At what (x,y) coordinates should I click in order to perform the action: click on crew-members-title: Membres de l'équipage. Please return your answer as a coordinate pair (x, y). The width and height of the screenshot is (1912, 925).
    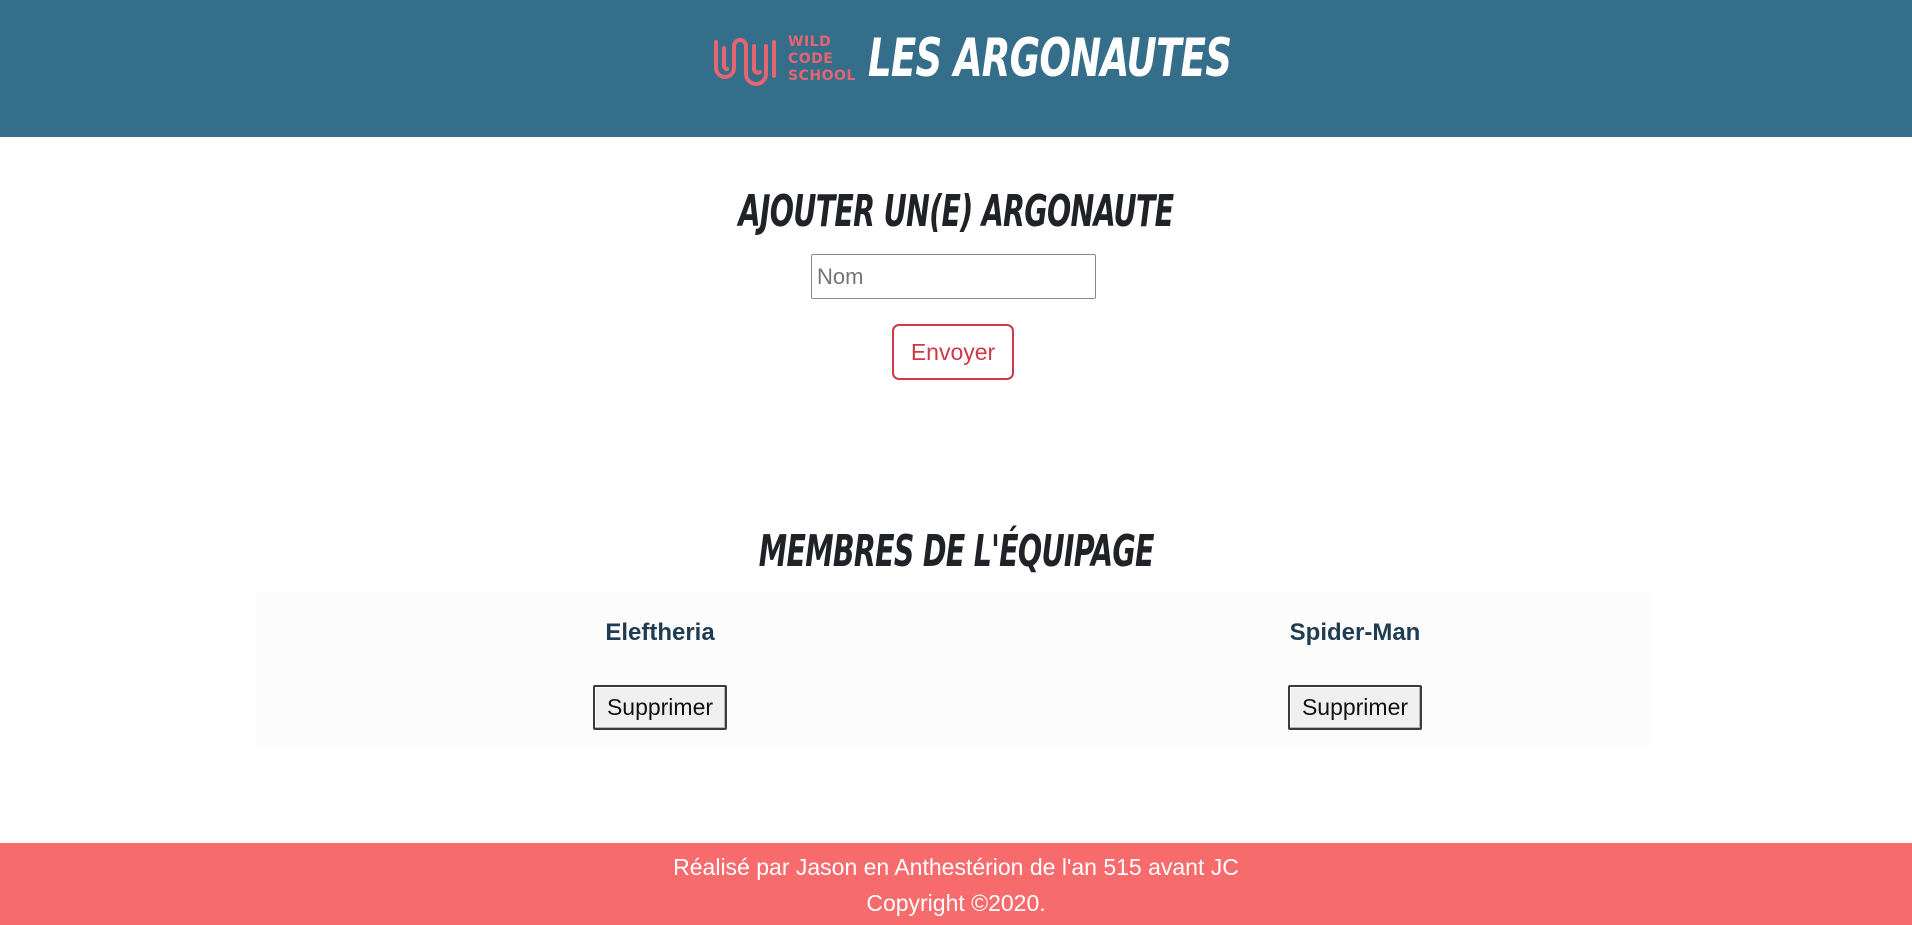
    Looking at the image, I should click on (956, 552).